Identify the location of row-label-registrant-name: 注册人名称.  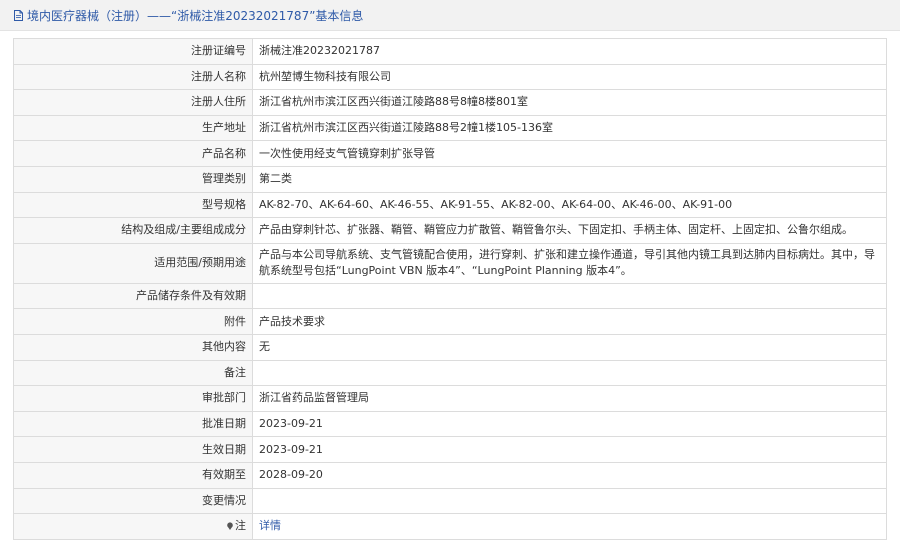
(133, 77).